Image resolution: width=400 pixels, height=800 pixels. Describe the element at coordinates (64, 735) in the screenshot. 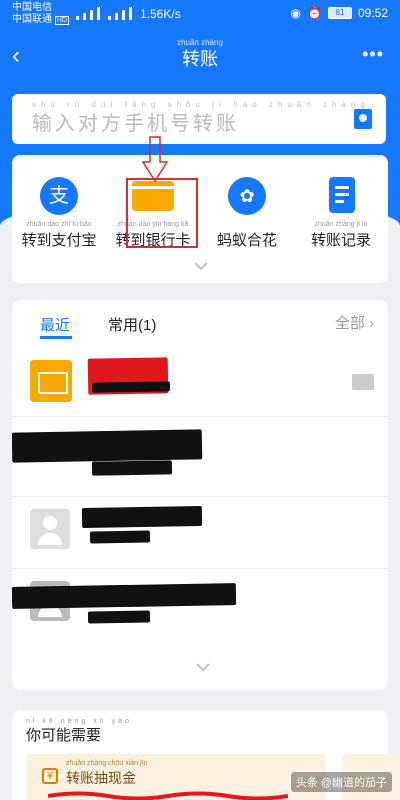

I see `suggest-title: 你可能需要` at that location.